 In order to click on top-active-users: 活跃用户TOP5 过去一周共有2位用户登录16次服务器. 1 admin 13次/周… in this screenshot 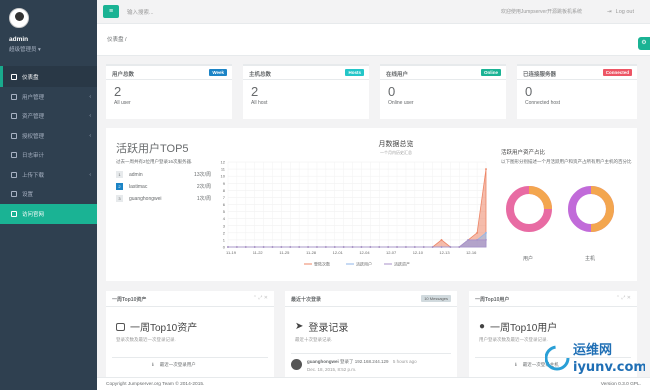, I will do `click(163, 171)`.